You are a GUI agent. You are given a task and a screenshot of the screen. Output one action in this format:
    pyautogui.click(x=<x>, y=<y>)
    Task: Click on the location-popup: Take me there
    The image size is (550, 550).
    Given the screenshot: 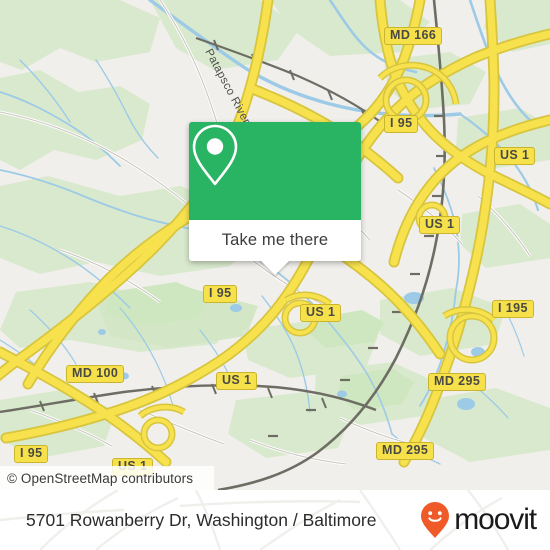 What is the action you would take?
    pyautogui.click(x=275, y=198)
    